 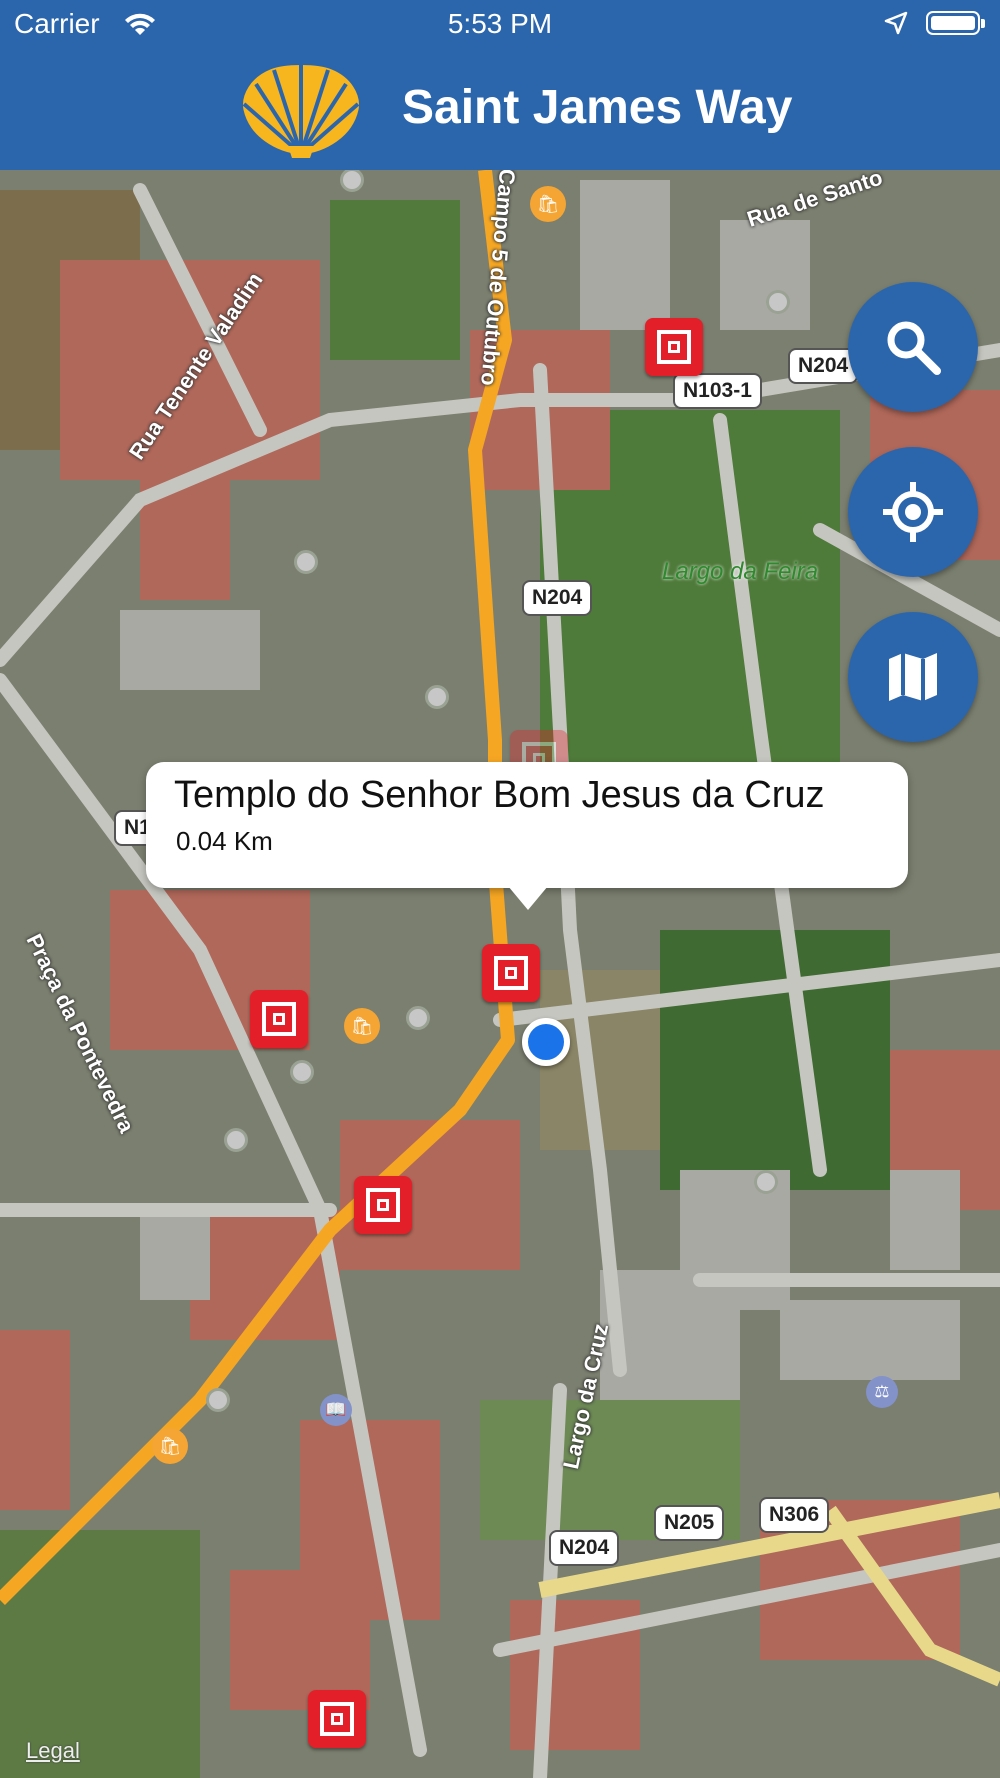 What do you see at coordinates (336, 1410) in the screenshot?
I see `library-icon: 📖` at bounding box center [336, 1410].